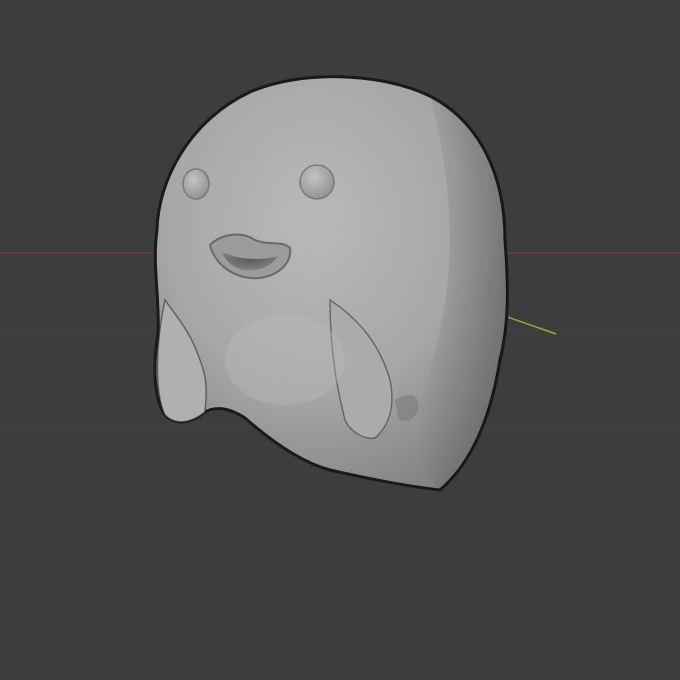 This screenshot has height=680, width=680. Describe the element at coordinates (285, 360) in the screenshot. I see `ghost-belly-highlight` at that location.